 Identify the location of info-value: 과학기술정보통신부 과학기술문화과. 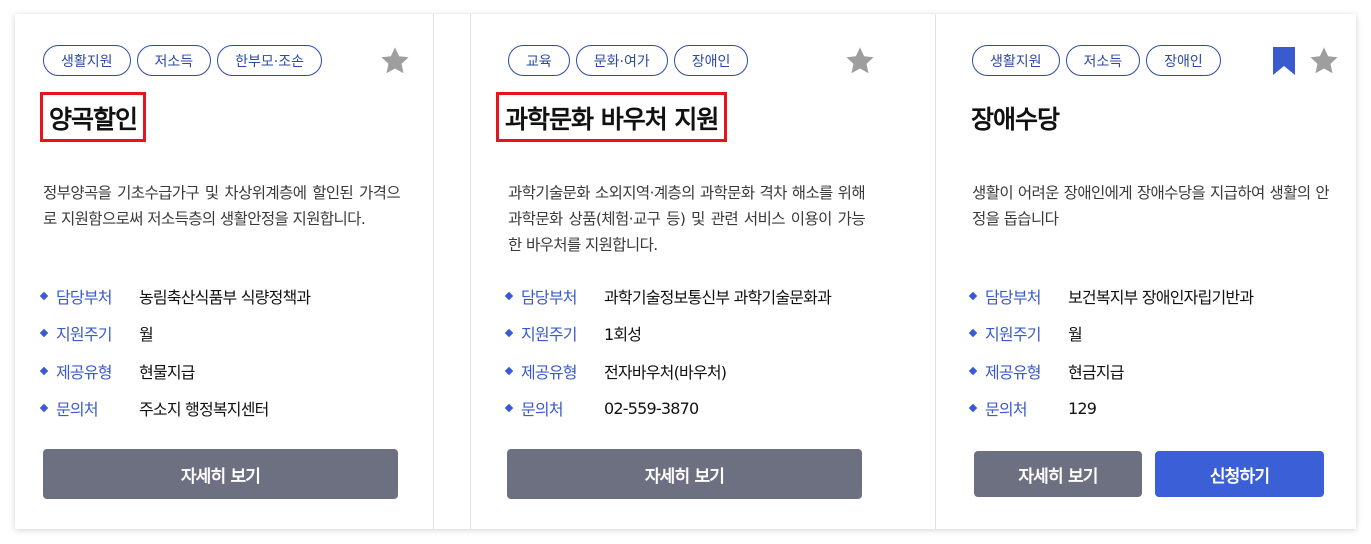
(718, 297).